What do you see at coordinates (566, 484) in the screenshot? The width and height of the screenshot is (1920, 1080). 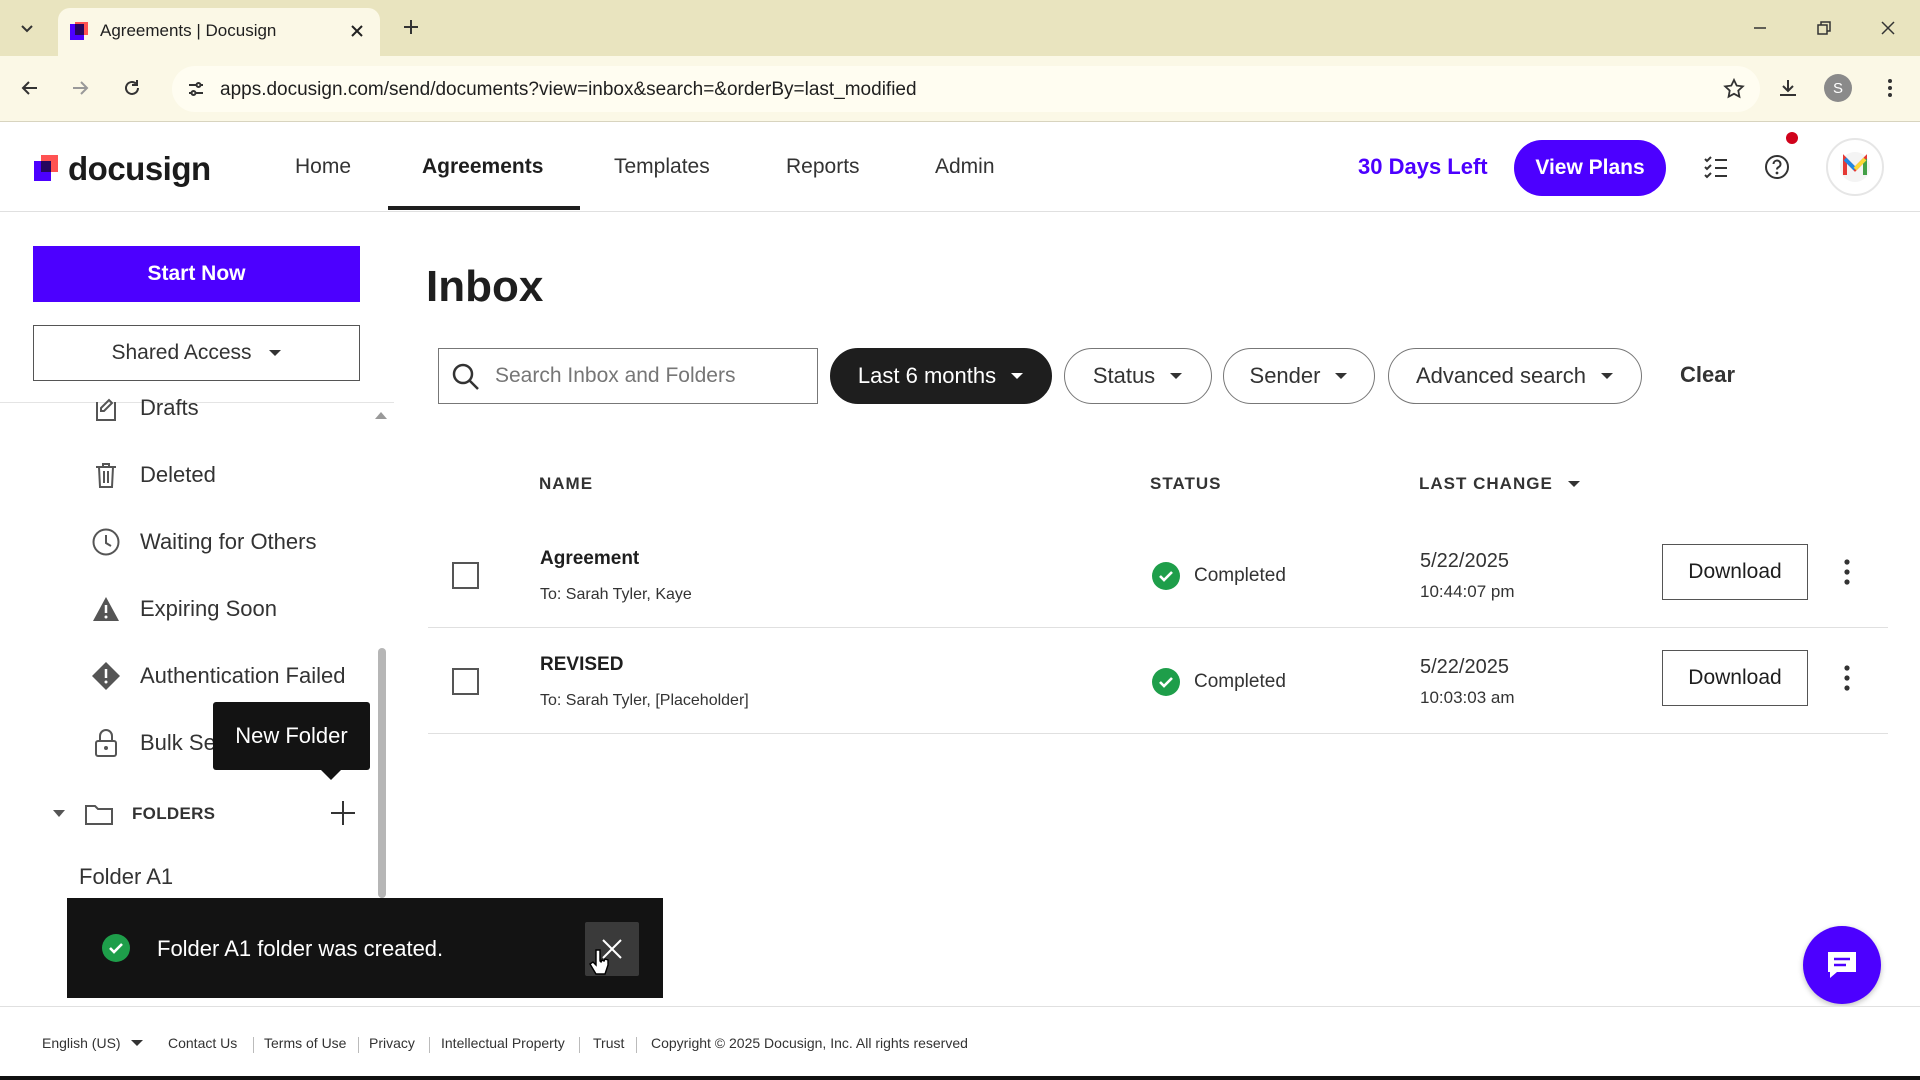 I see `column-header-name: NAME` at bounding box center [566, 484].